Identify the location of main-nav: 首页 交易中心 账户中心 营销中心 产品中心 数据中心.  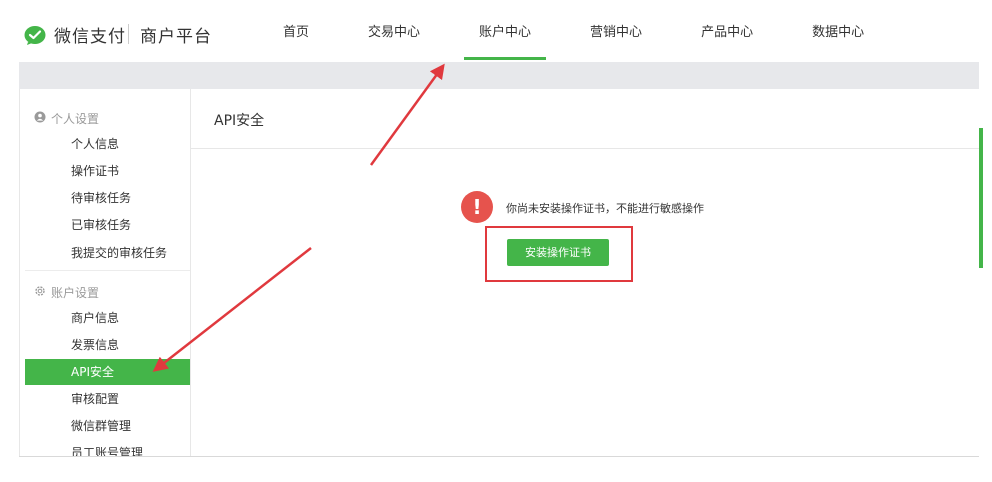
(588, 31).